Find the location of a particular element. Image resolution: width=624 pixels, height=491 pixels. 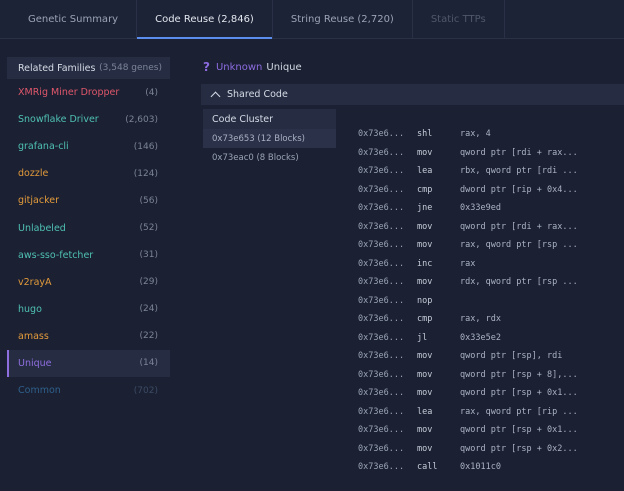

family-count: (4) is located at coordinates (151, 92).